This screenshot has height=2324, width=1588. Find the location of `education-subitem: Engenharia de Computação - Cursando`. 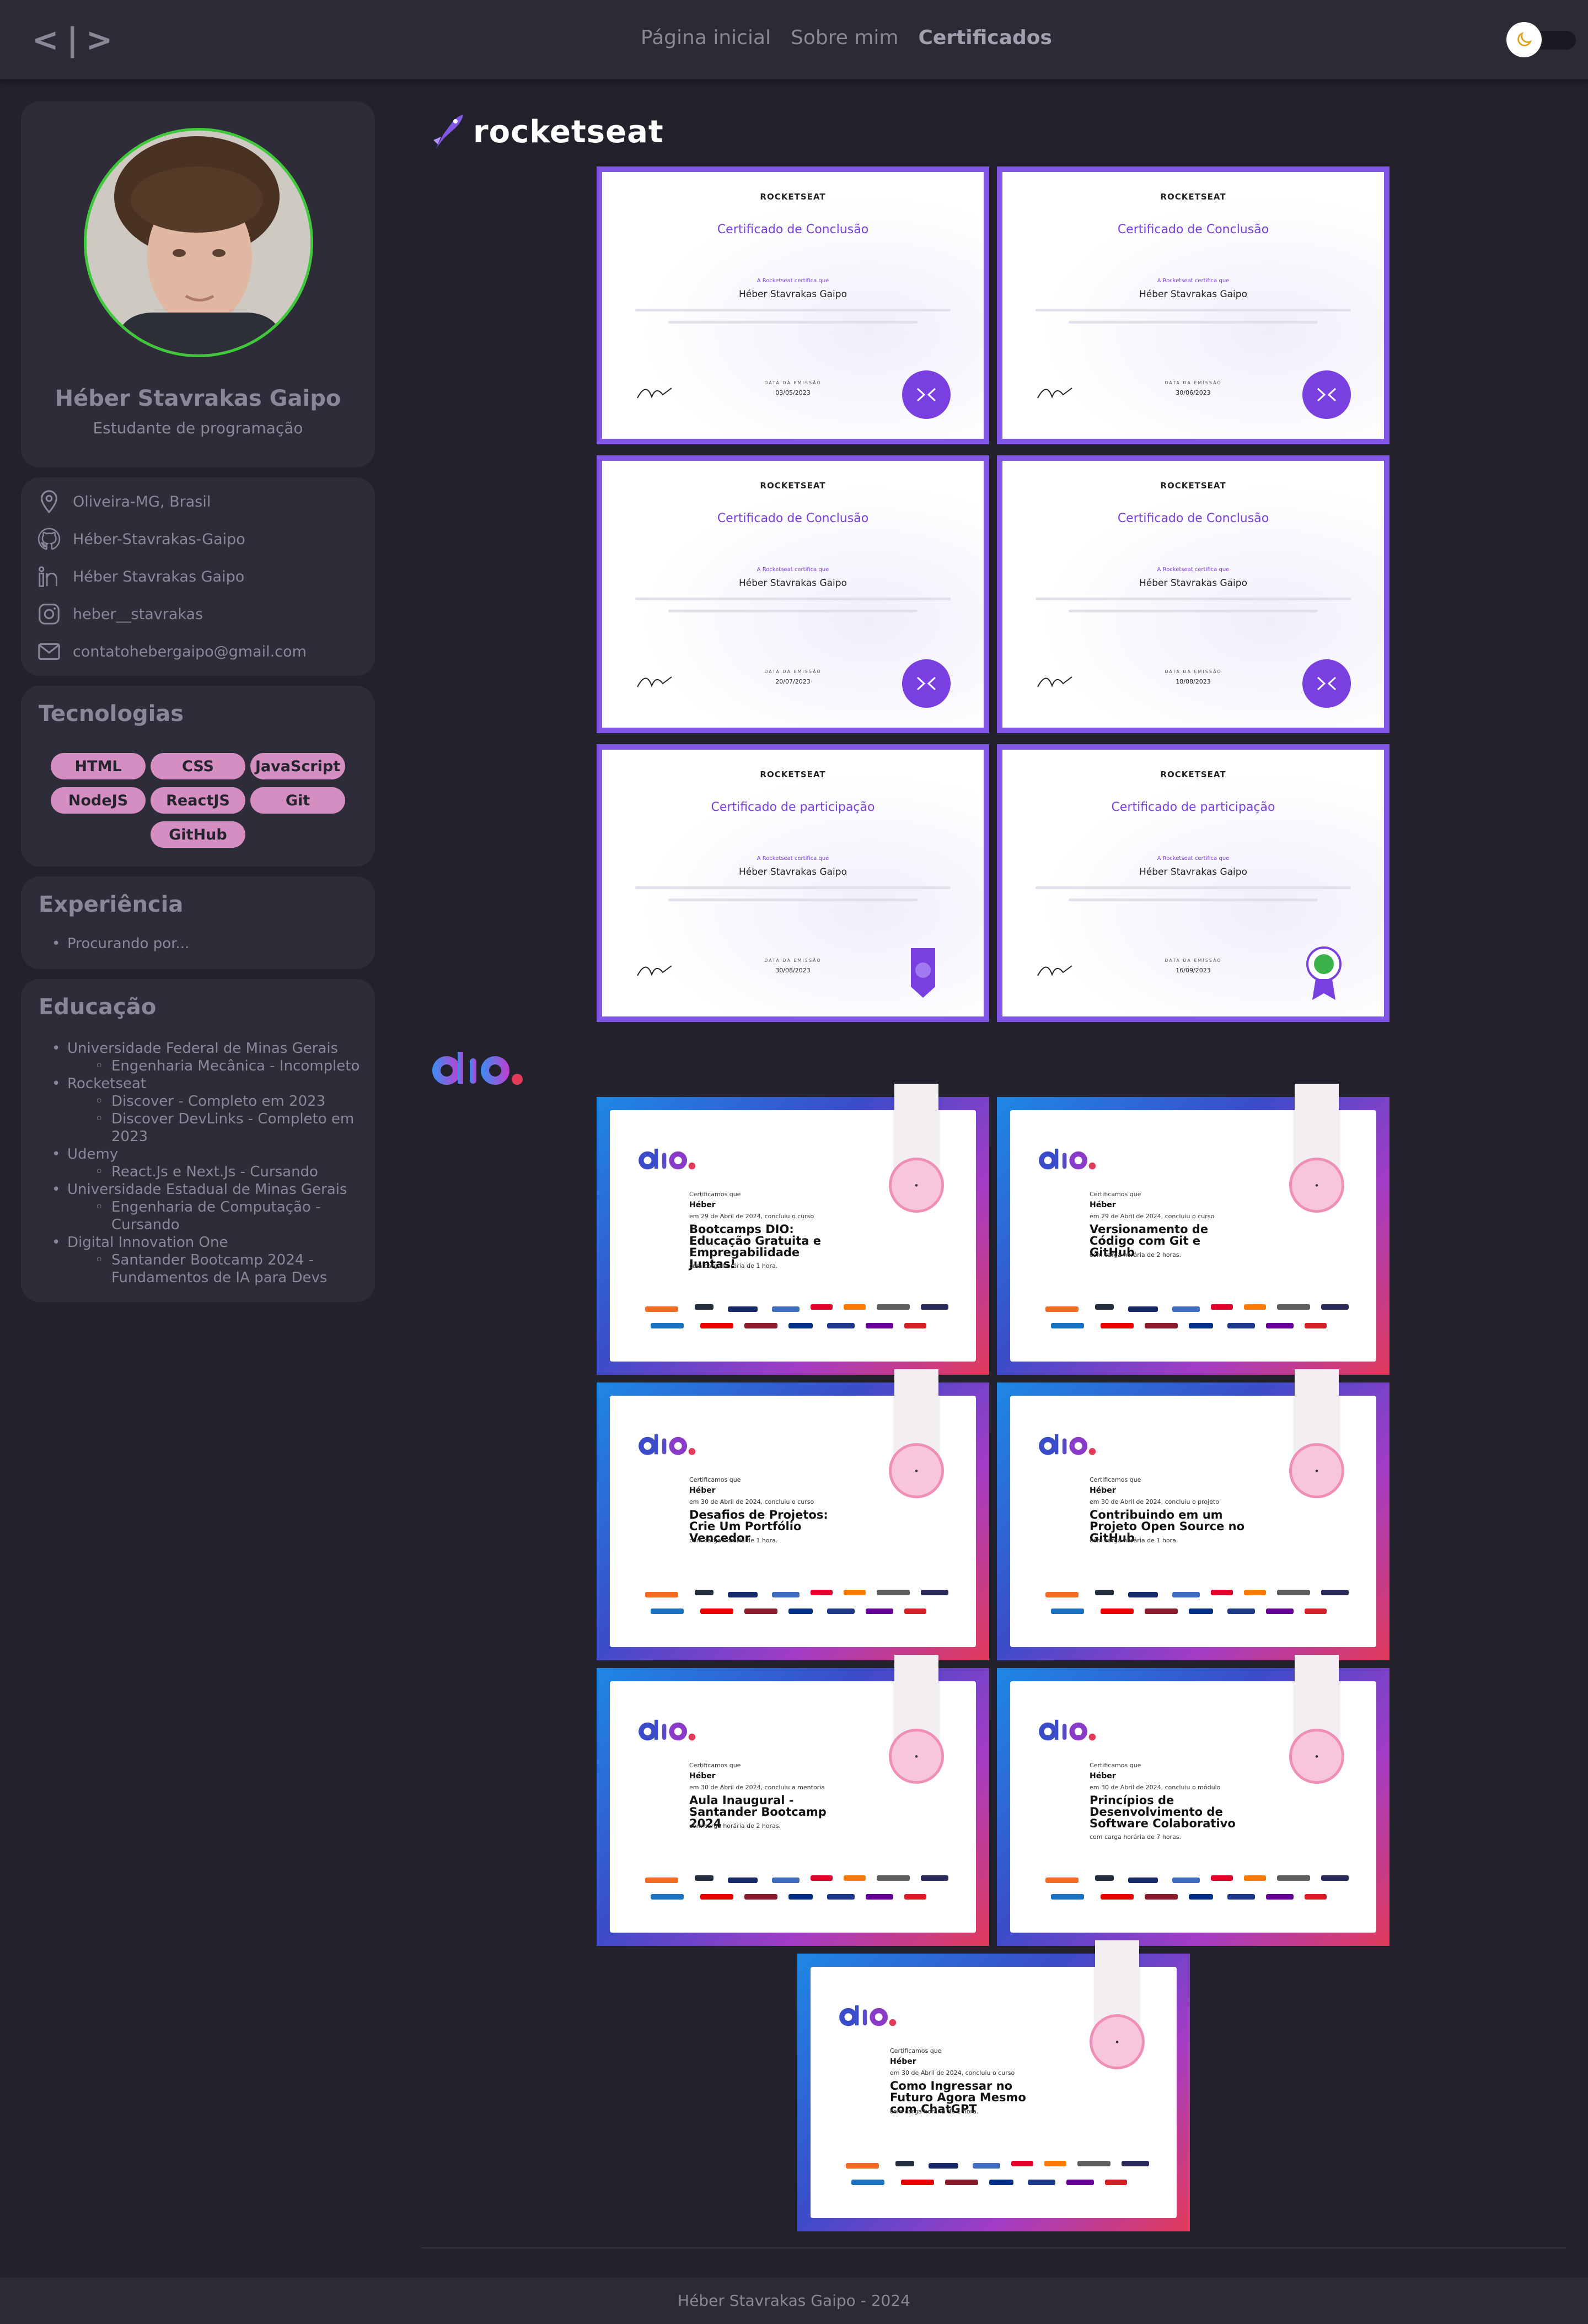

education-subitem: Engenharia de Computação - Cursando is located at coordinates (233, 1216).